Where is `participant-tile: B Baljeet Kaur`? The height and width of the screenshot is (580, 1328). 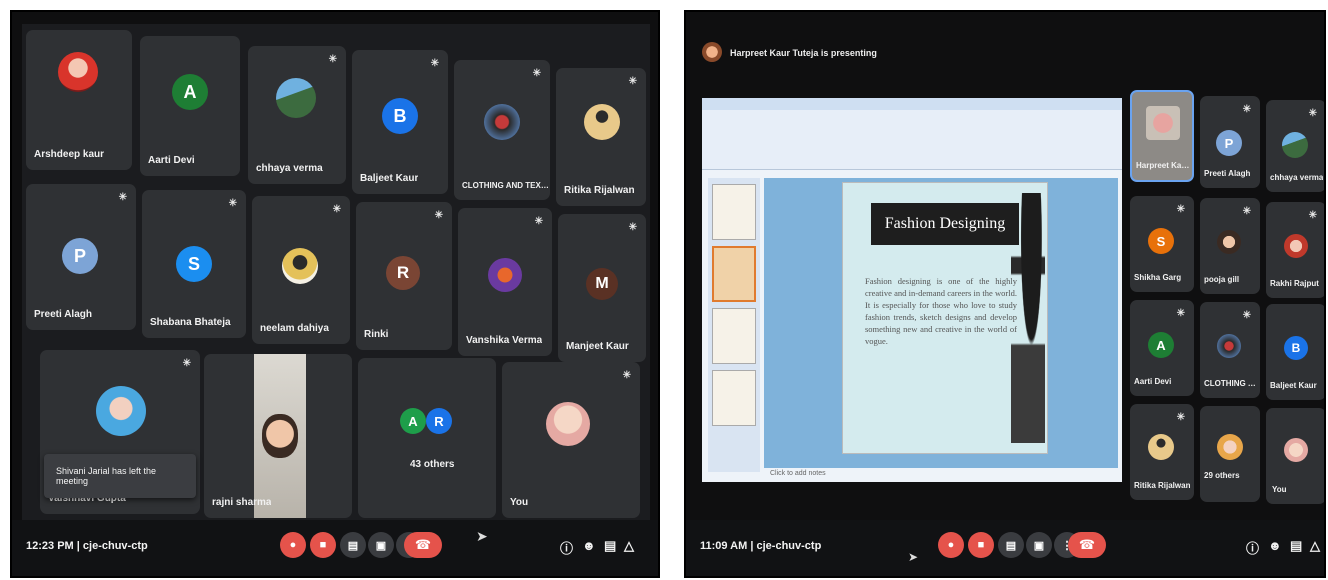 participant-tile: B Baljeet Kaur is located at coordinates (1295, 352).